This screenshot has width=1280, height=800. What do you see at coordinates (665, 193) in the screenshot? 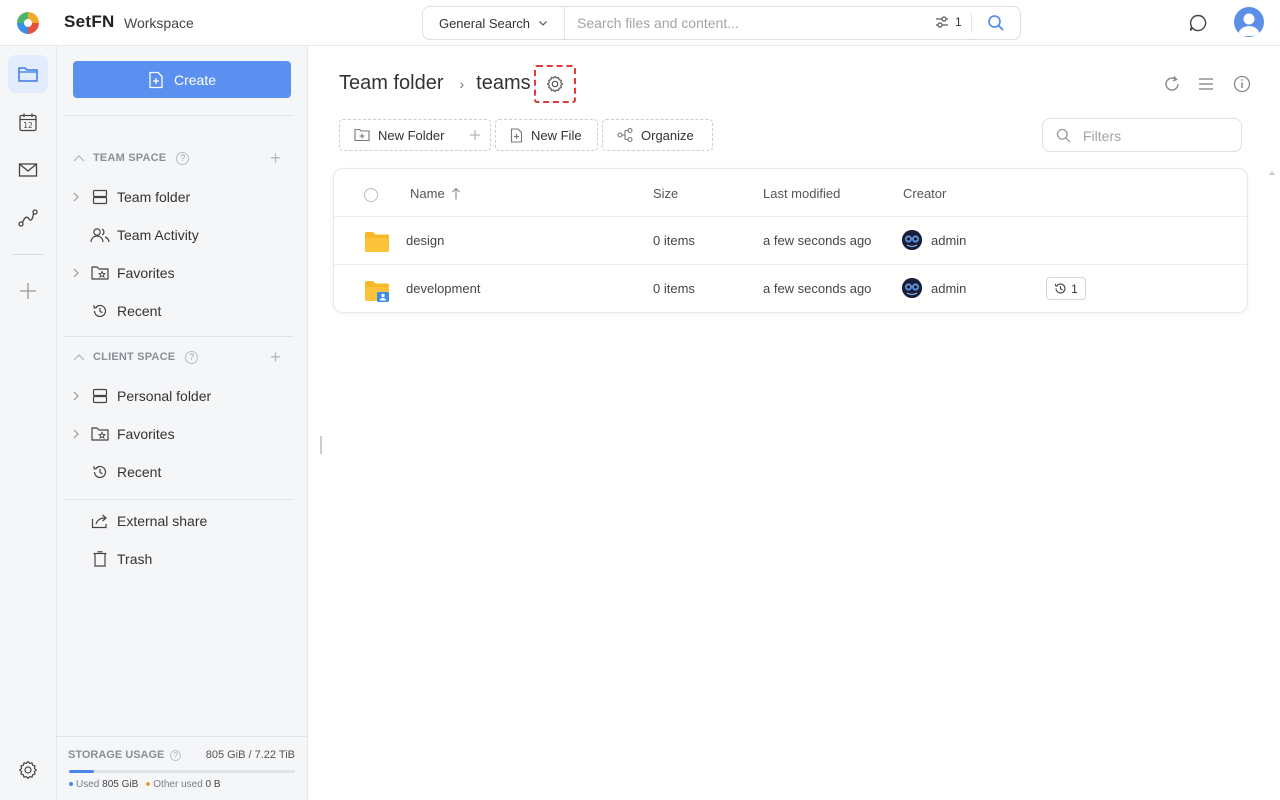
I see `size-column-header: Size` at bounding box center [665, 193].